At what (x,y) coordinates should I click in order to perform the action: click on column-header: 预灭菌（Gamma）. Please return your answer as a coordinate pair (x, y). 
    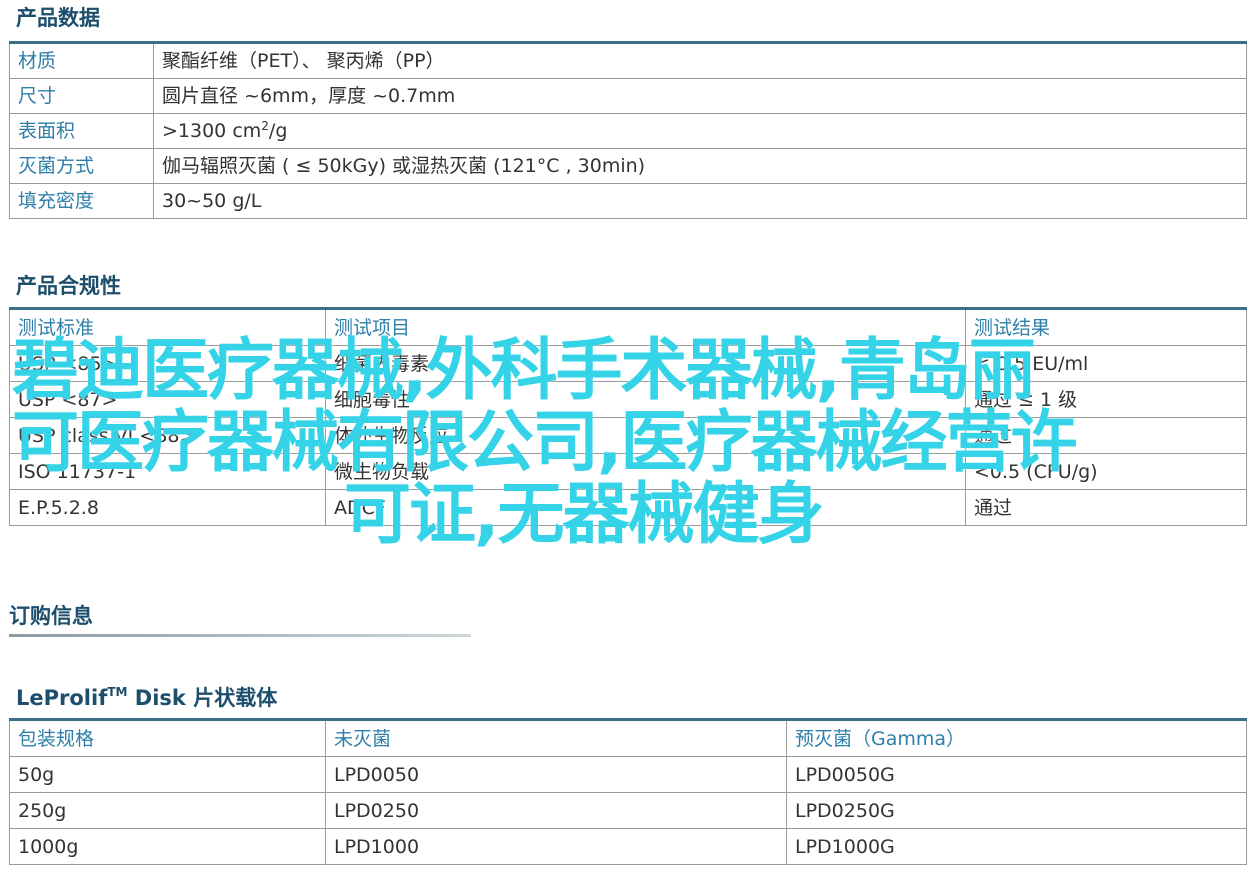
    Looking at the image, I should click on (1016, 738).